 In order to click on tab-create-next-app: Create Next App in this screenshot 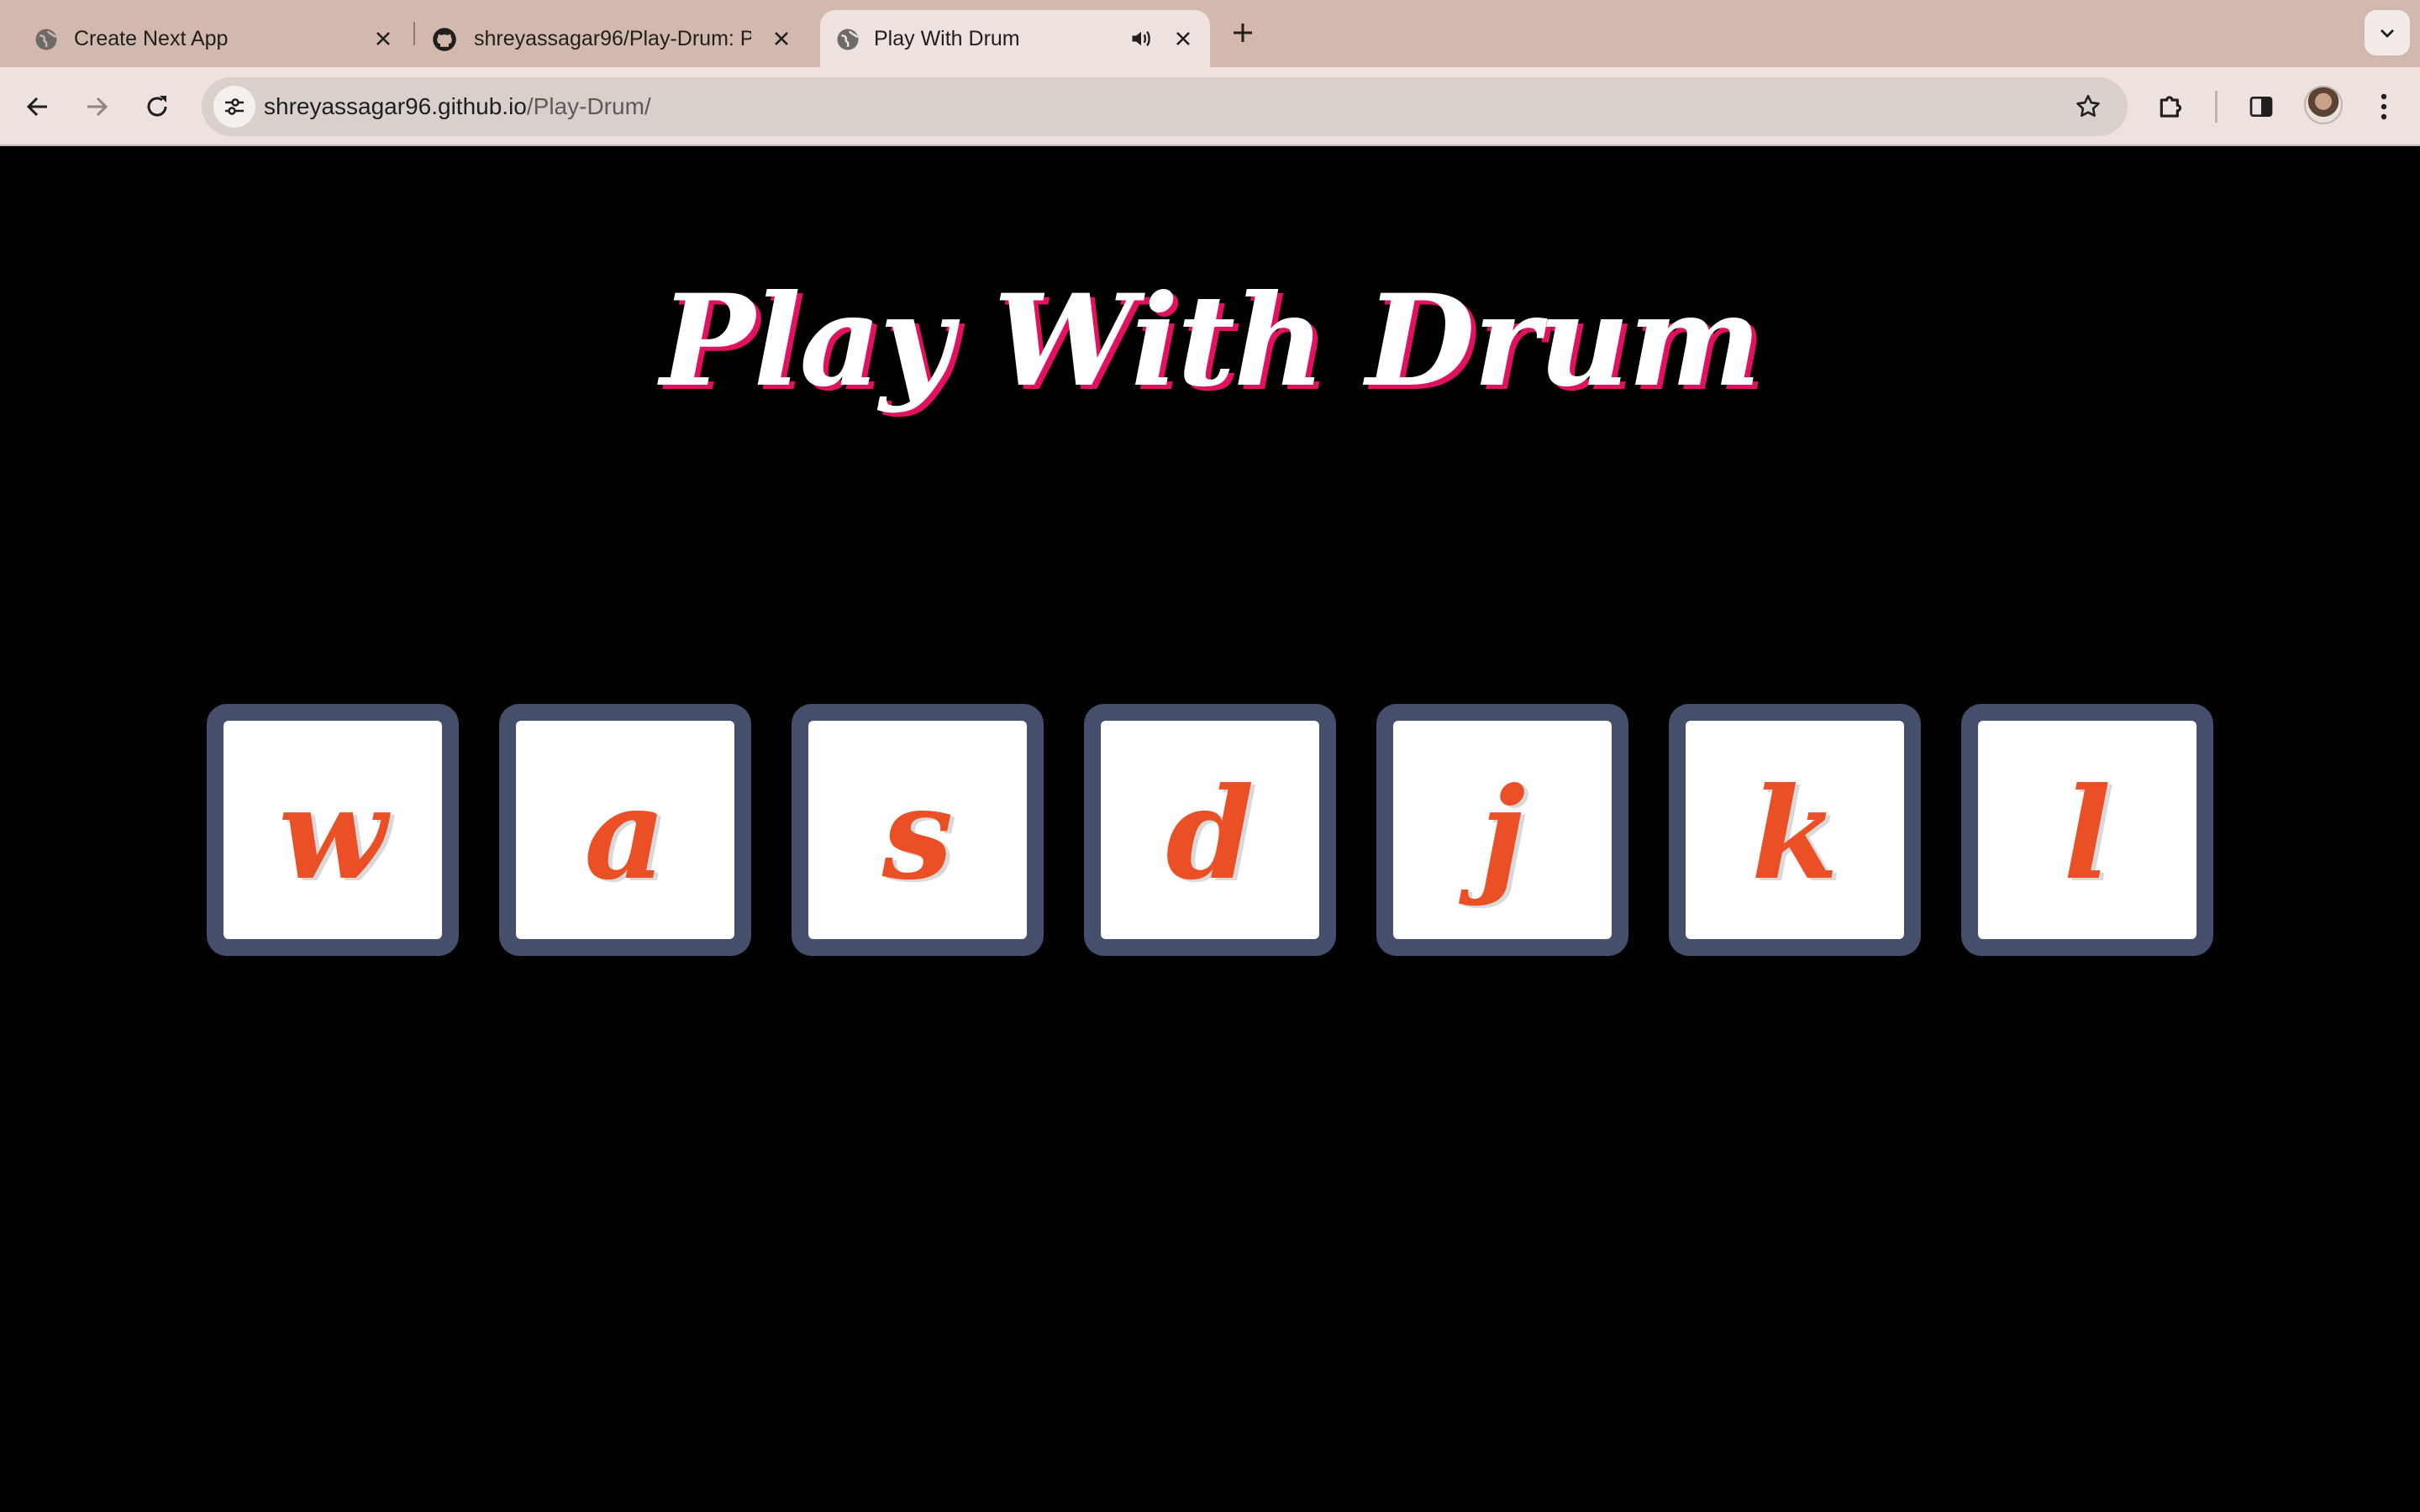, I will do `click(206, 38)`.